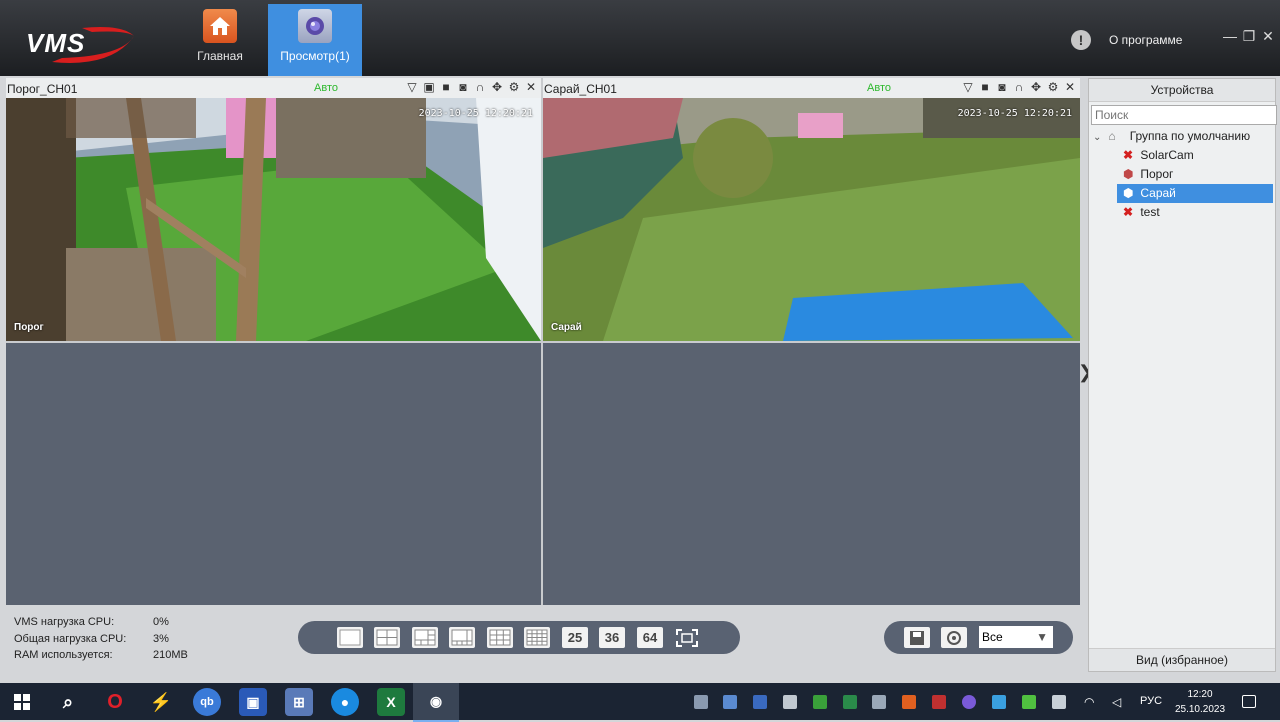 Image resolution: width=1280 pixels, height=722 pixels. I want to click on favorites-view-button: Вид (избранное), so click(1182, 659).